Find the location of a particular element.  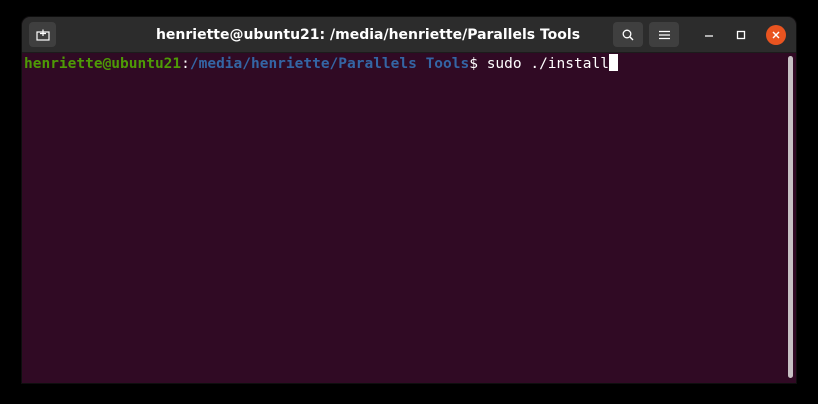

prompt-path: /media/henriette/Parallels Tools is located at coordinates (329, 64).